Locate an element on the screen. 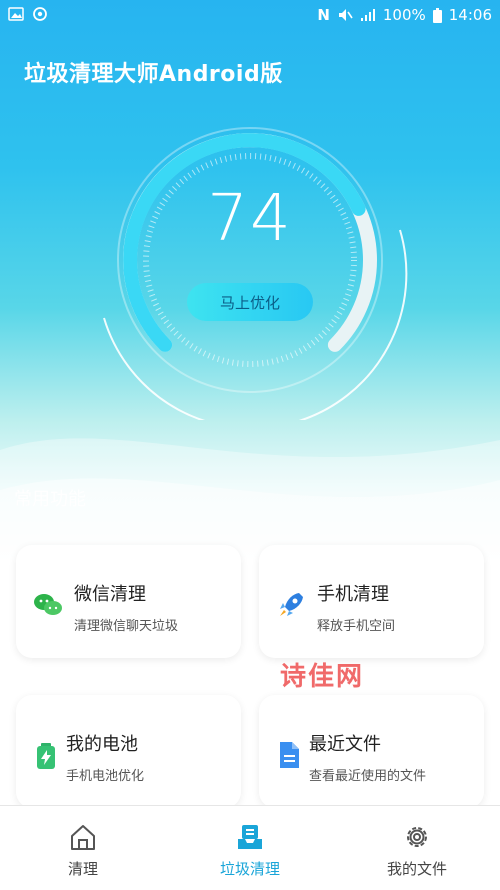 The image size is (500, 890). score-value: 74 is located at coordinates (250, 219).